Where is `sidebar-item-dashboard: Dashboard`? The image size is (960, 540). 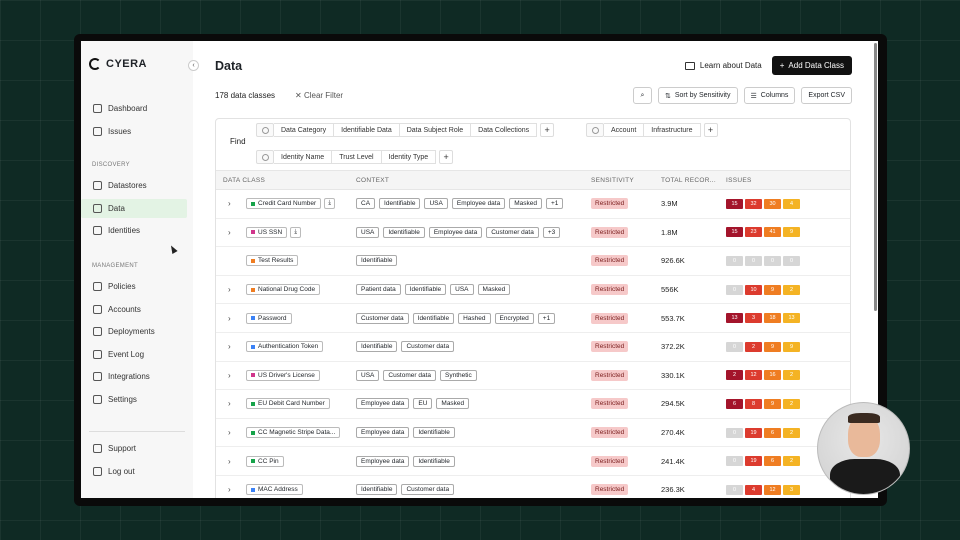 sidebar-item-dashboard: Dashboard is located at coordinates (137, 108).